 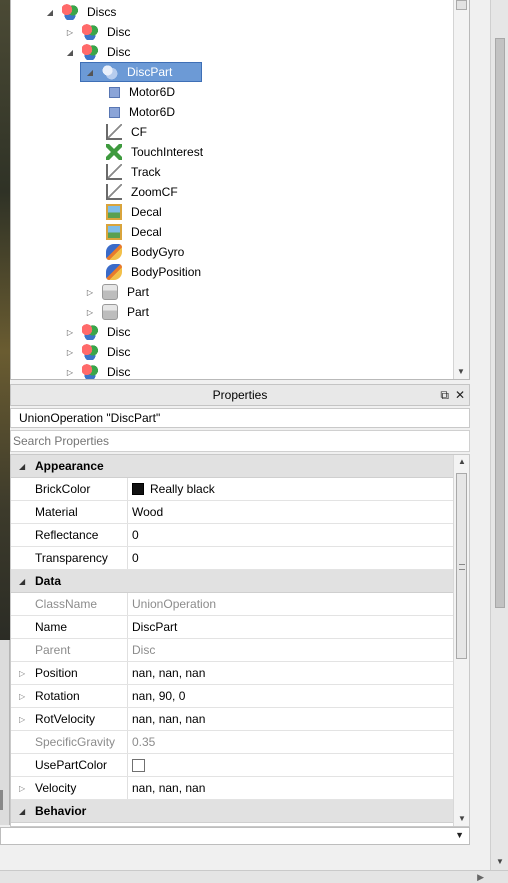 I want to click on left-panel-edge, so click(x=5, y=732).